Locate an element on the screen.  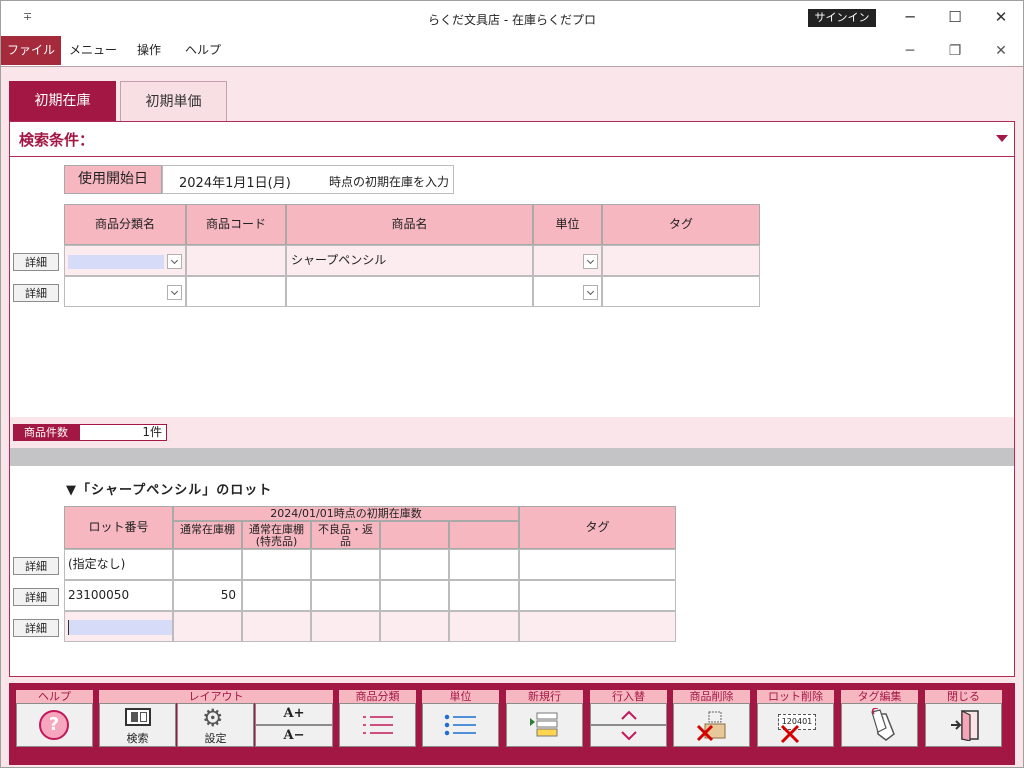
toolbar-category-label: 商品分類 is located at coordinates (377, 696).